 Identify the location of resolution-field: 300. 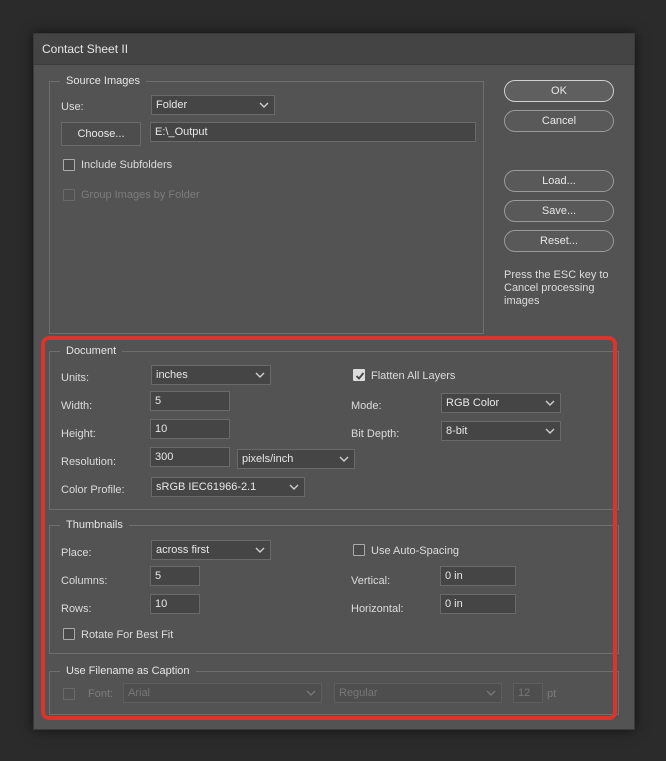
(190, 457).